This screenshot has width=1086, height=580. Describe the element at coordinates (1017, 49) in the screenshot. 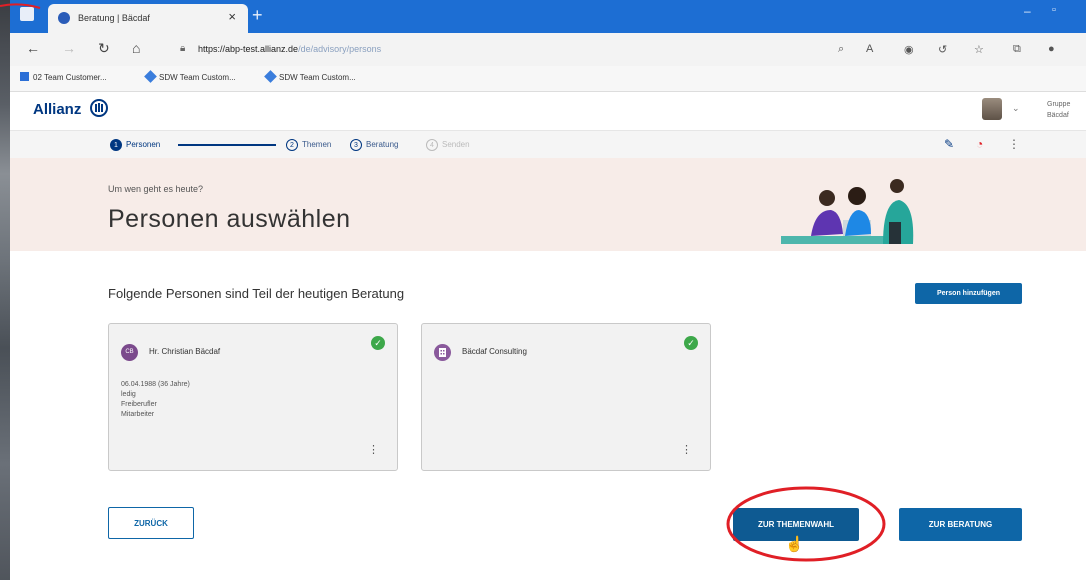

I see `collections-icon: ⧉` at that location.